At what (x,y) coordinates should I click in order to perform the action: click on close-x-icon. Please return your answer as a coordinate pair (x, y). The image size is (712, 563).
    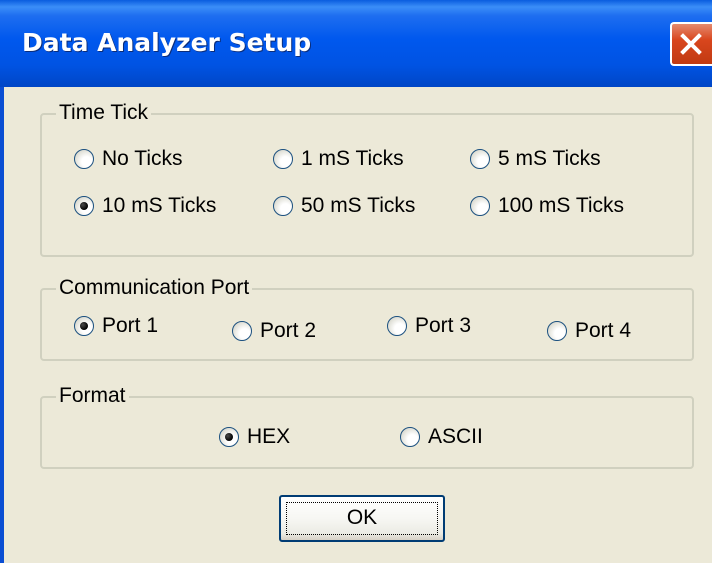
    Looking at the image, I should click on (691, 44).